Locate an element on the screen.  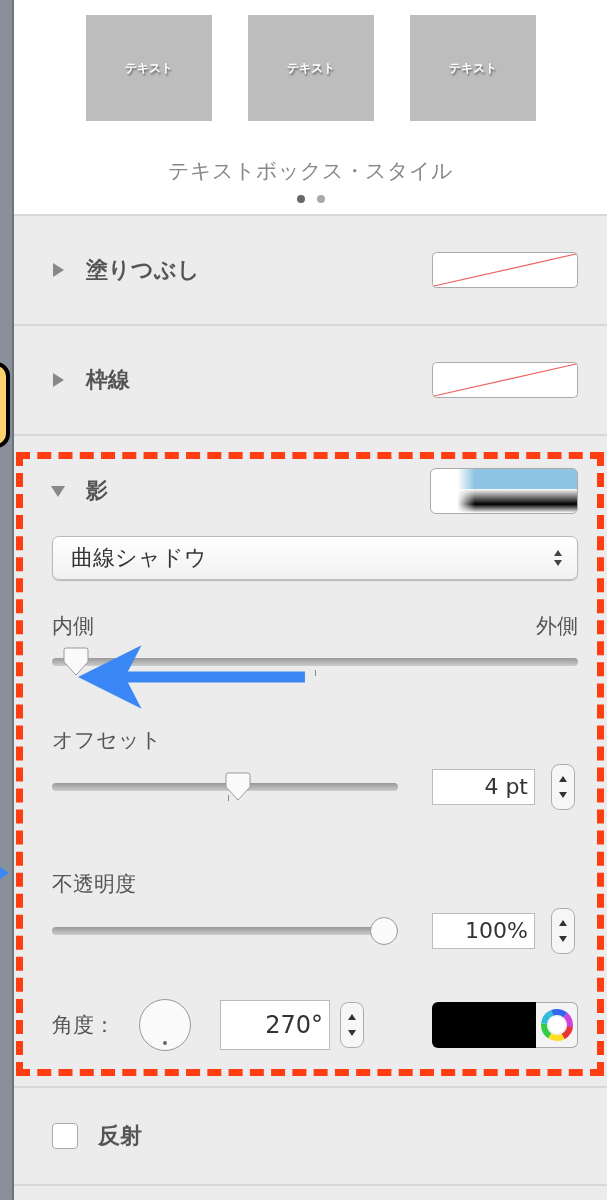
arrow-tip is located at coordinates (4, 873).